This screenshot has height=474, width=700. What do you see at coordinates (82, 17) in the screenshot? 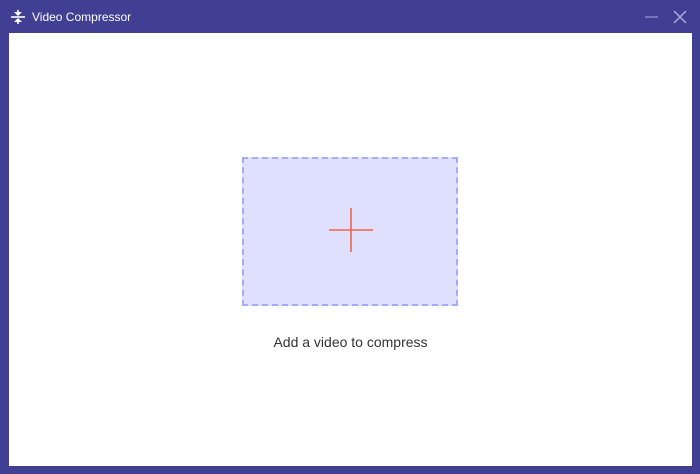
I see `window-title: Video Compressor` at bounding box center [82, 17].